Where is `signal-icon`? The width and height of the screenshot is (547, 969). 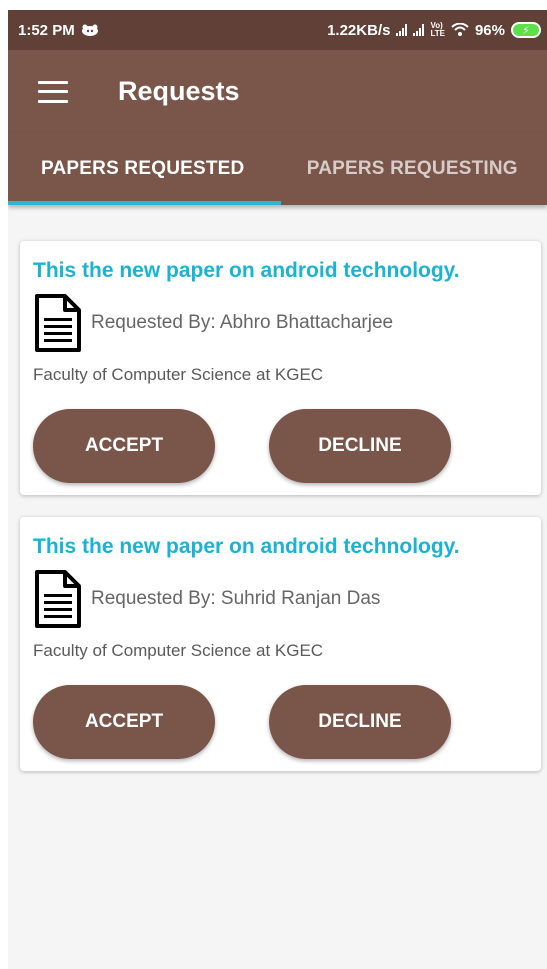 signal-icon is located at coordinates (402, 30).